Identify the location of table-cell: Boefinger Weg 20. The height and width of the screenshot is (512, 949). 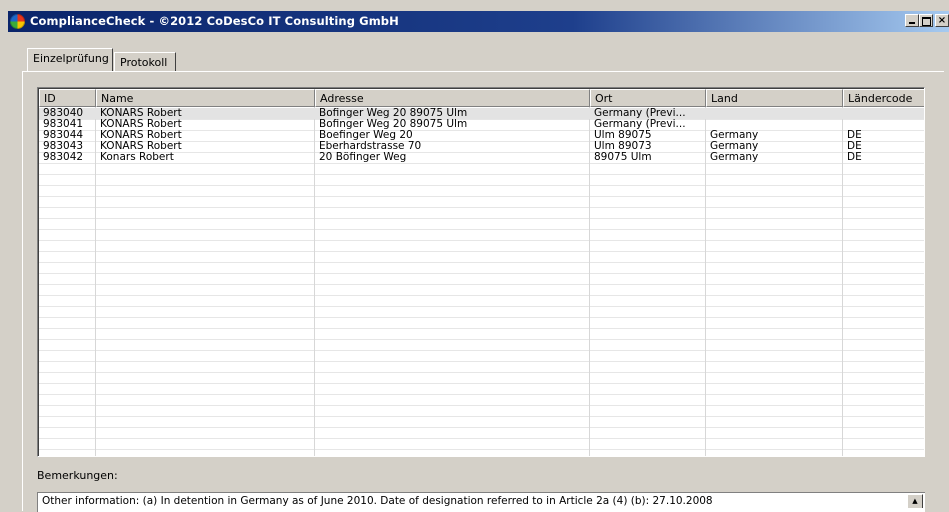
(366, 135).